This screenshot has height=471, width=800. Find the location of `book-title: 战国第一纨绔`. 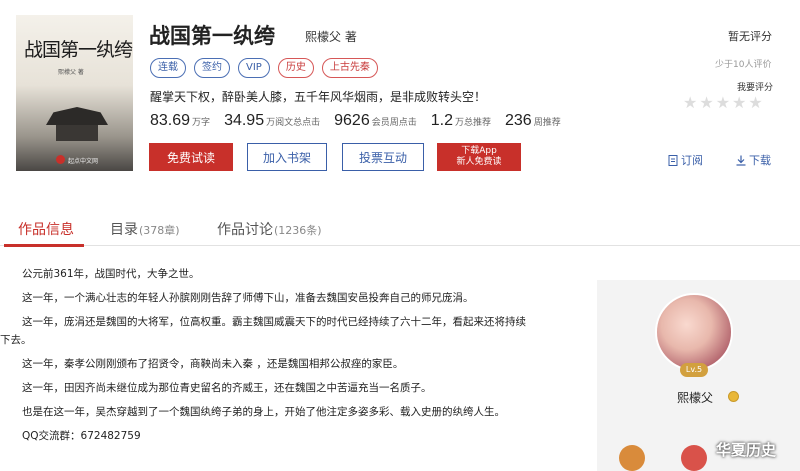

book-title: 战国第一纨绔 is located at coordinates (212, 36).